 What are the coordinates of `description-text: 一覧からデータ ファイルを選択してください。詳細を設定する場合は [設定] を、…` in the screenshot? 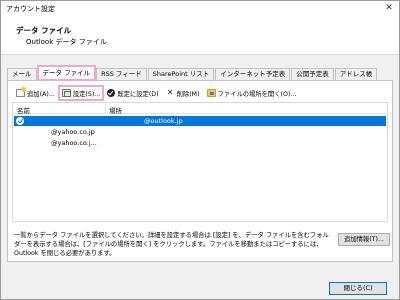 It's located at (171, 244).